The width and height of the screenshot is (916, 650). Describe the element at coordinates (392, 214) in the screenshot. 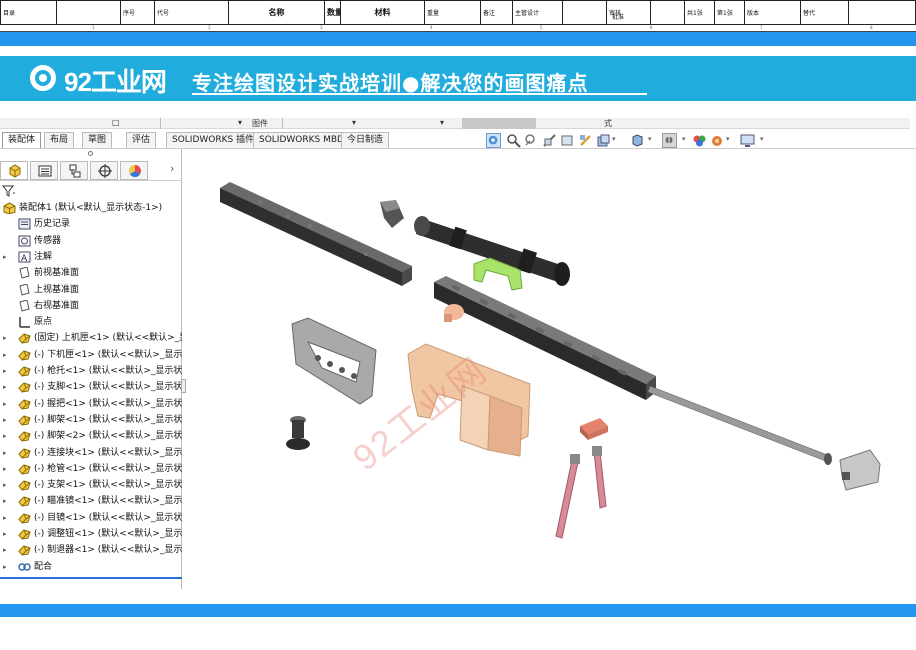

I see `small-lever-part` at that location.